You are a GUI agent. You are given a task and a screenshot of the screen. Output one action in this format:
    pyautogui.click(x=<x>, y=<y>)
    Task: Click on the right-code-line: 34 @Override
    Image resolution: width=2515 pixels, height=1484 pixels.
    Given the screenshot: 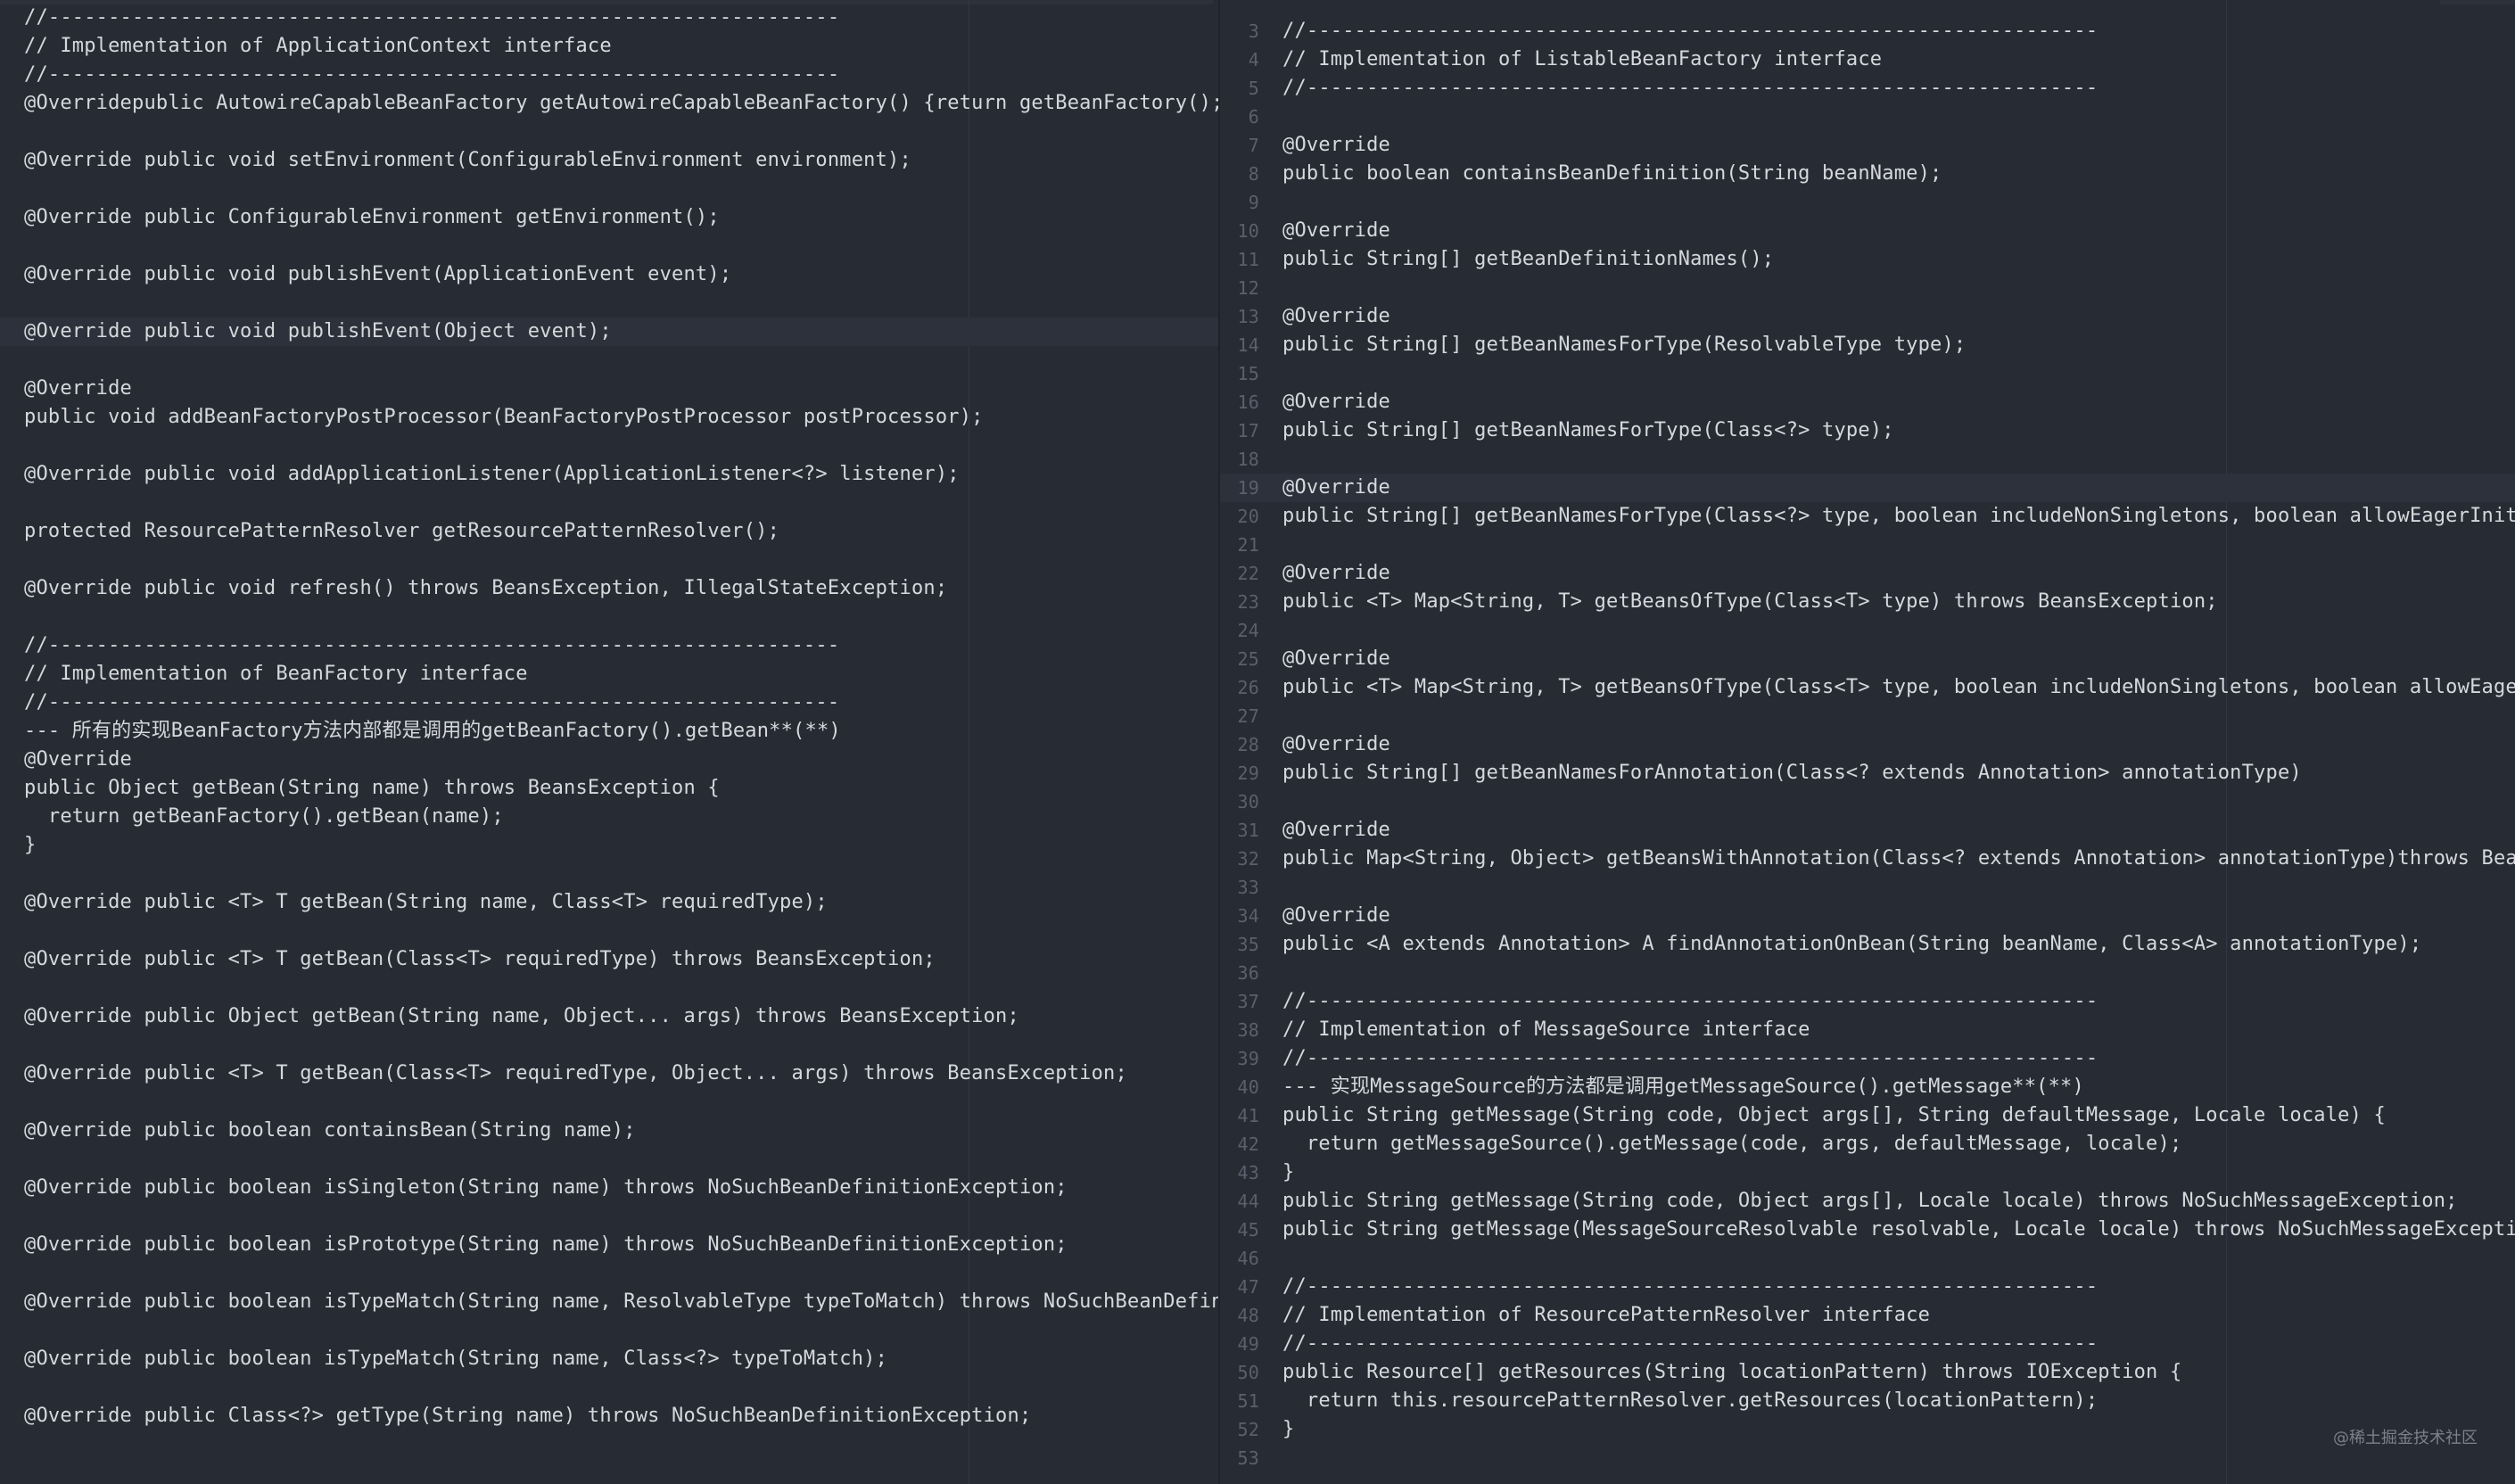 What is the action you would take?
    pyautogui.click(x=1868, y=916)
    